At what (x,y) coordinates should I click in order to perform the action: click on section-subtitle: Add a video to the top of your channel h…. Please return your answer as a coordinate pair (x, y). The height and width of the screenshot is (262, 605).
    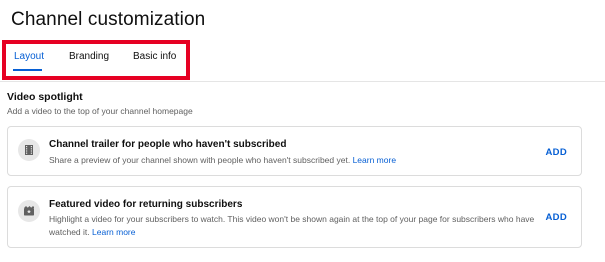
    Looking at the image, I should click on (100, 111).